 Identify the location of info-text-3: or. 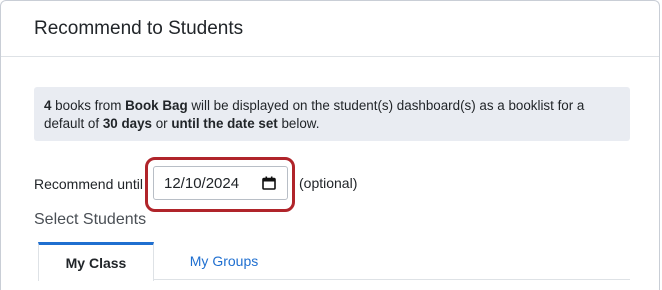
(161, 123).